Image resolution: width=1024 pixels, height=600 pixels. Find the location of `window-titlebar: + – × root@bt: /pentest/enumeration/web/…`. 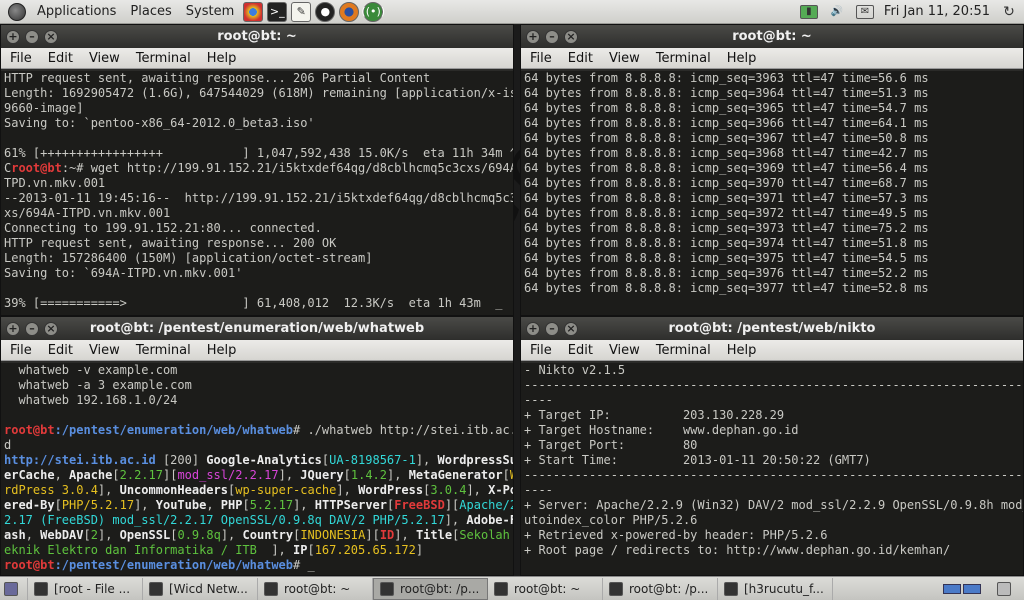

window-titlebar: + – × root@bt: /pentest/enumeration/web/… is located at coordinates (257, 328).